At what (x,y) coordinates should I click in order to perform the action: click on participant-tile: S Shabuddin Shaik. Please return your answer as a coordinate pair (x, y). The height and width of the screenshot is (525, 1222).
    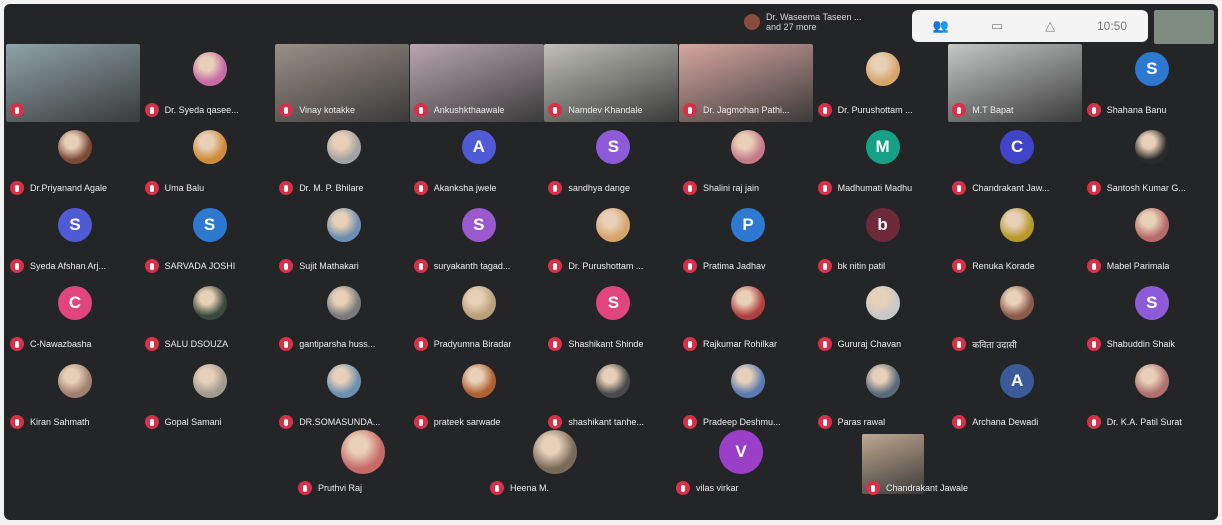
    Looking at the image, I should click on (1150, 319).